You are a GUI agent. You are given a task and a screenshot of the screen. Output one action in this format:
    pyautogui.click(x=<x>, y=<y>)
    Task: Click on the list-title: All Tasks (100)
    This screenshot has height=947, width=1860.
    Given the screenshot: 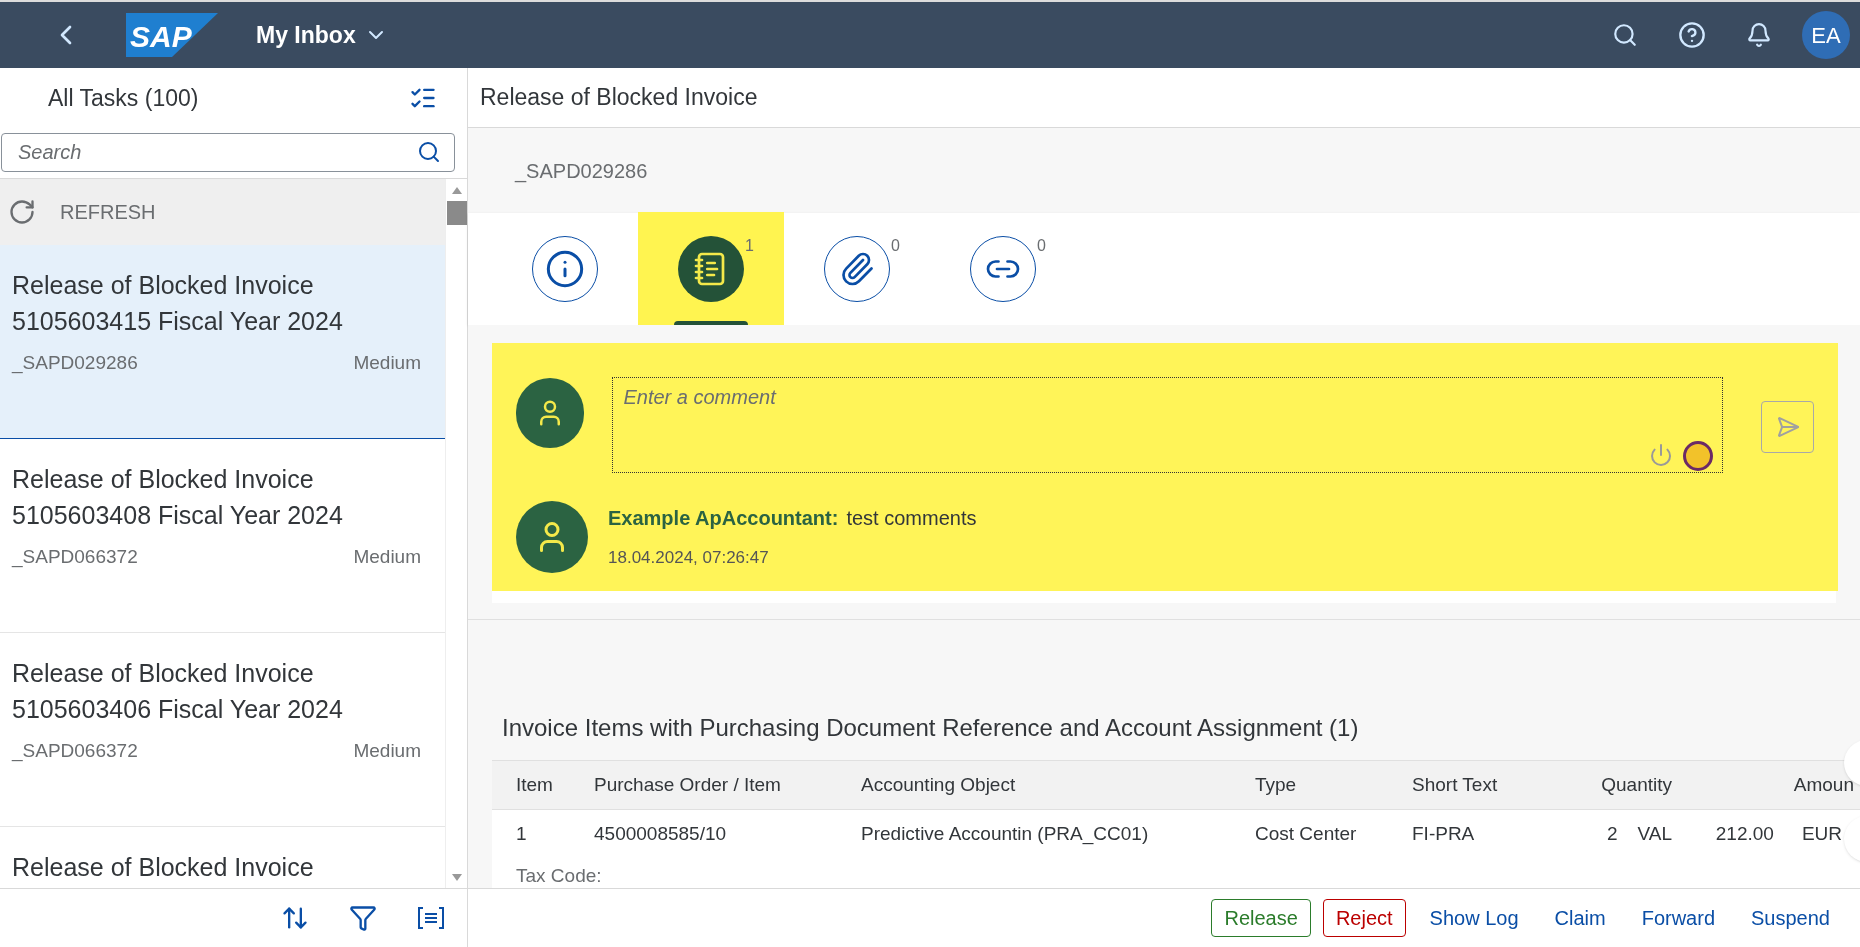 What is the action you would take?
    pyautogui.click(x=123, y=98)
    